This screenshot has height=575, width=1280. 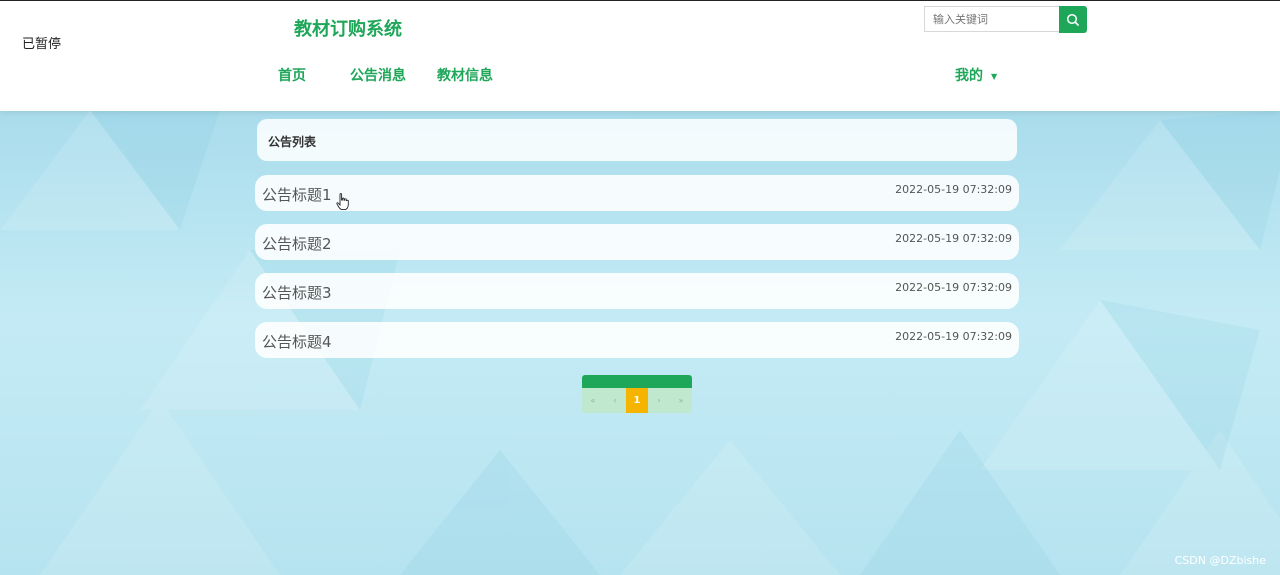 What do you see at coordinates (297, 195) in the screenshot?
I see `notice-title: 公告标题1` at bounding box center [297, 195].